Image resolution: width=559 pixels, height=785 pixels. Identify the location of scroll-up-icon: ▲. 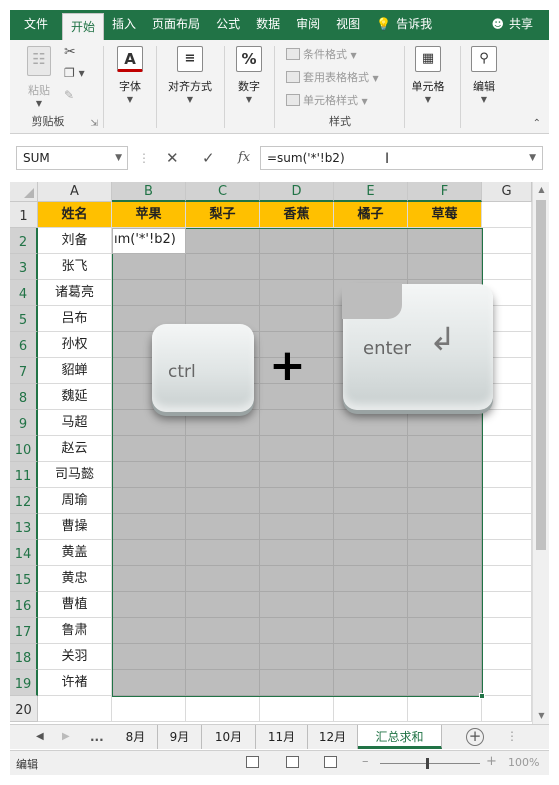
(541, 190).